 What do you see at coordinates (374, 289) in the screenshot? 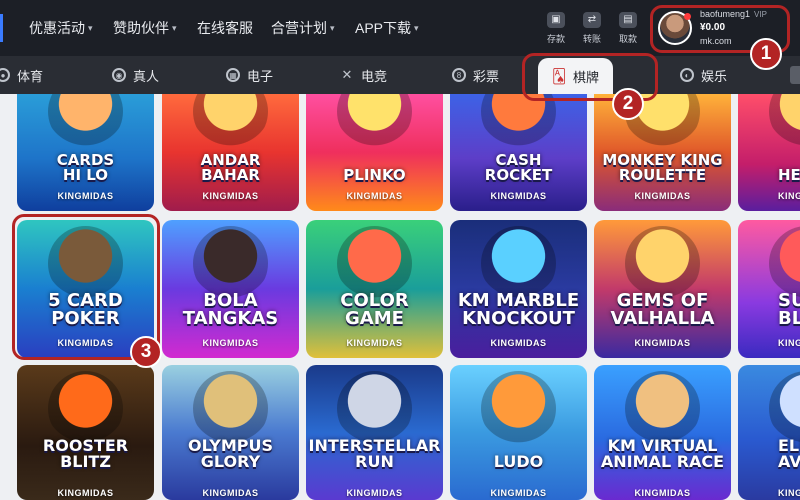
I see `game-tile: COLOR GAME KINGMIDAS` at bounding box center [374, 289].